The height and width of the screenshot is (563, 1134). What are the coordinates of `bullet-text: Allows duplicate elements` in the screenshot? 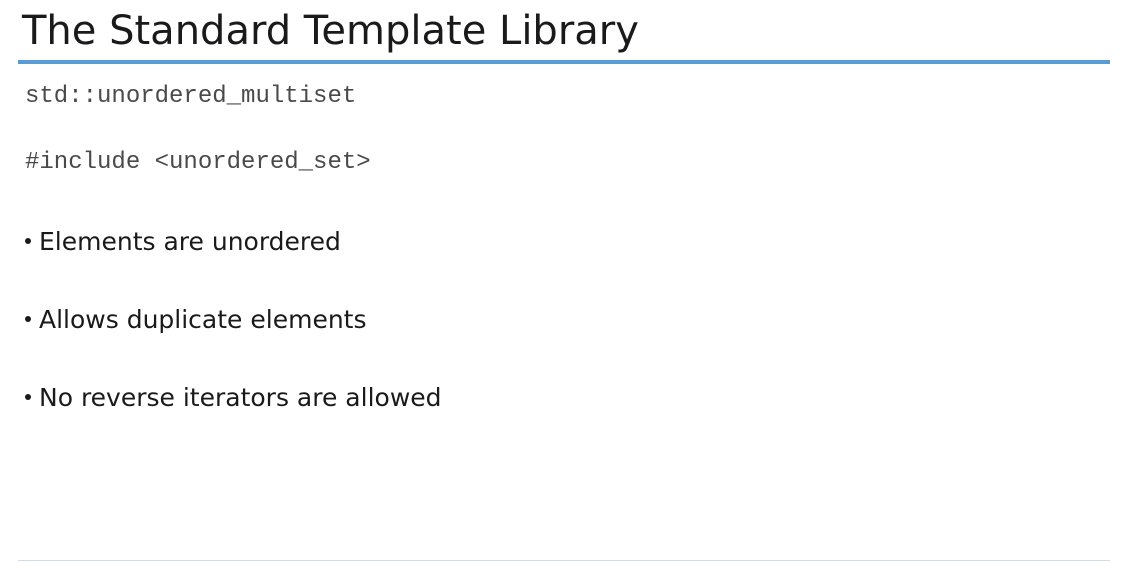 It's located at (203, 319).